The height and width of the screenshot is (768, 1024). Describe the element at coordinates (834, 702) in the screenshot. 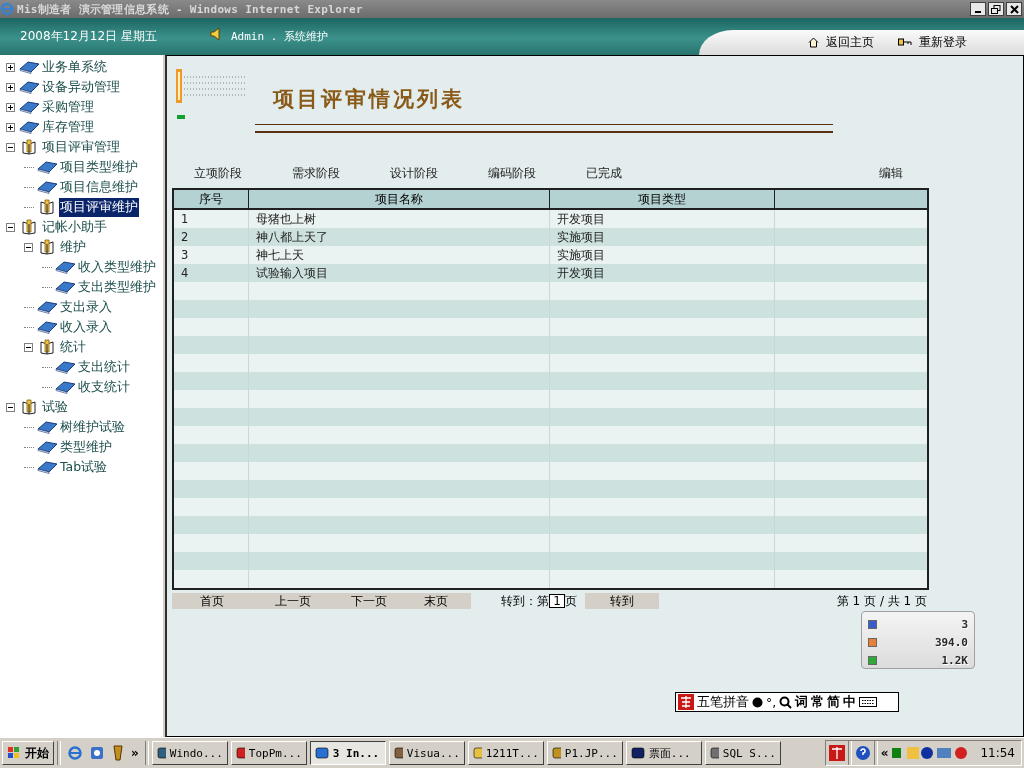

I see `mode-toggle: 简` at that location.